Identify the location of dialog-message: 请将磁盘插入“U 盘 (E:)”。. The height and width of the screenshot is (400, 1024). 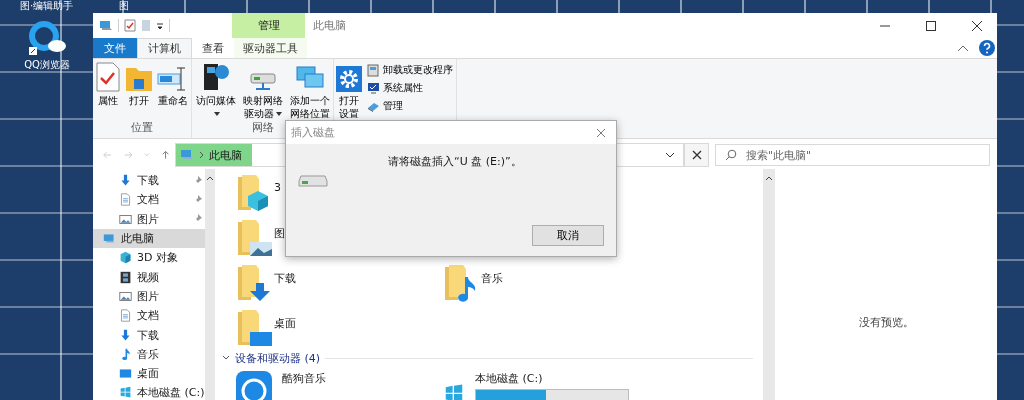
(455, 161).